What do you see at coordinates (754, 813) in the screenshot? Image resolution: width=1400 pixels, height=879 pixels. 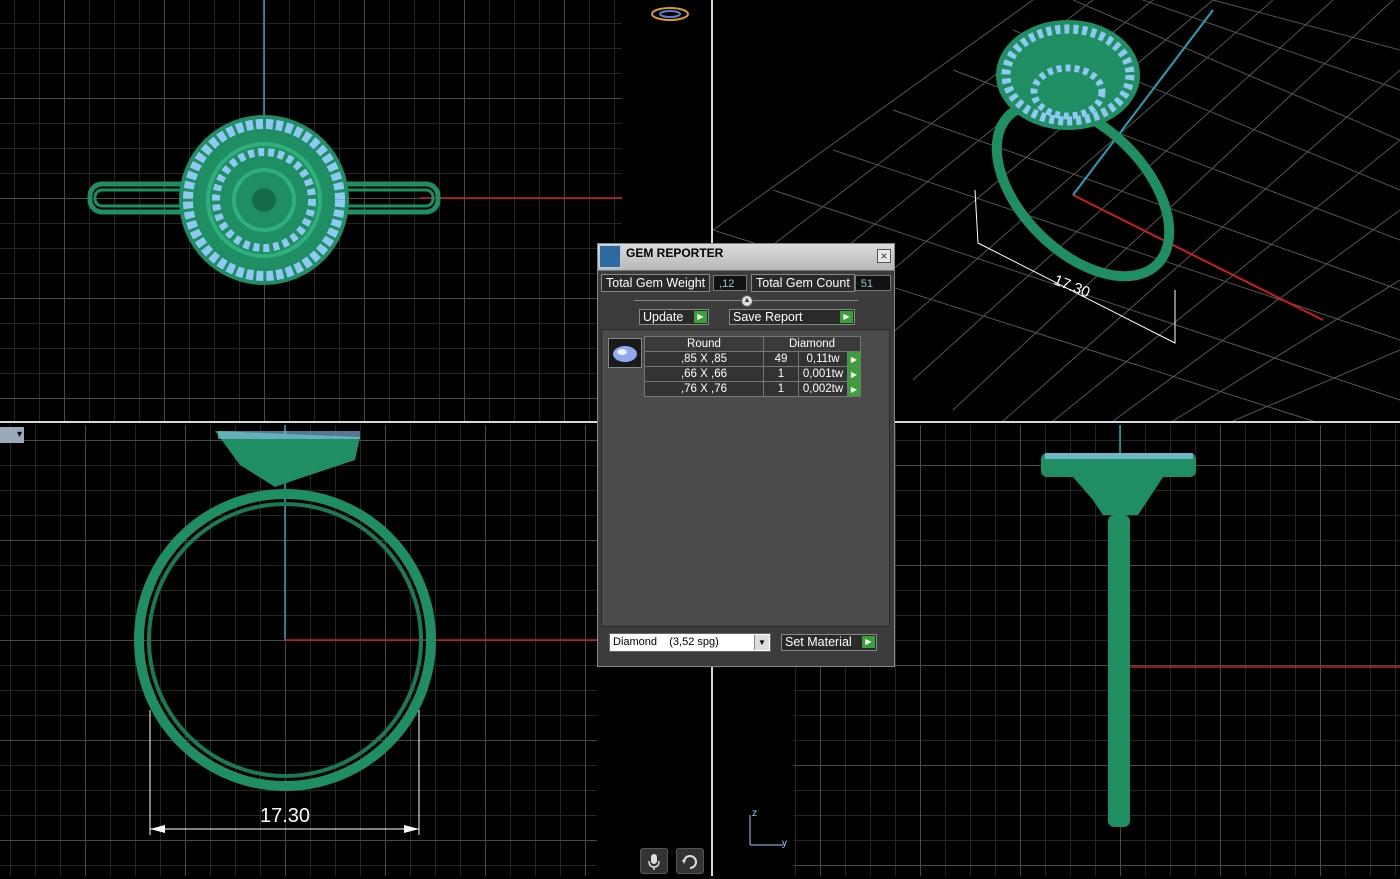 I see `axis-z-label: z` at bounding box center [754, 813].